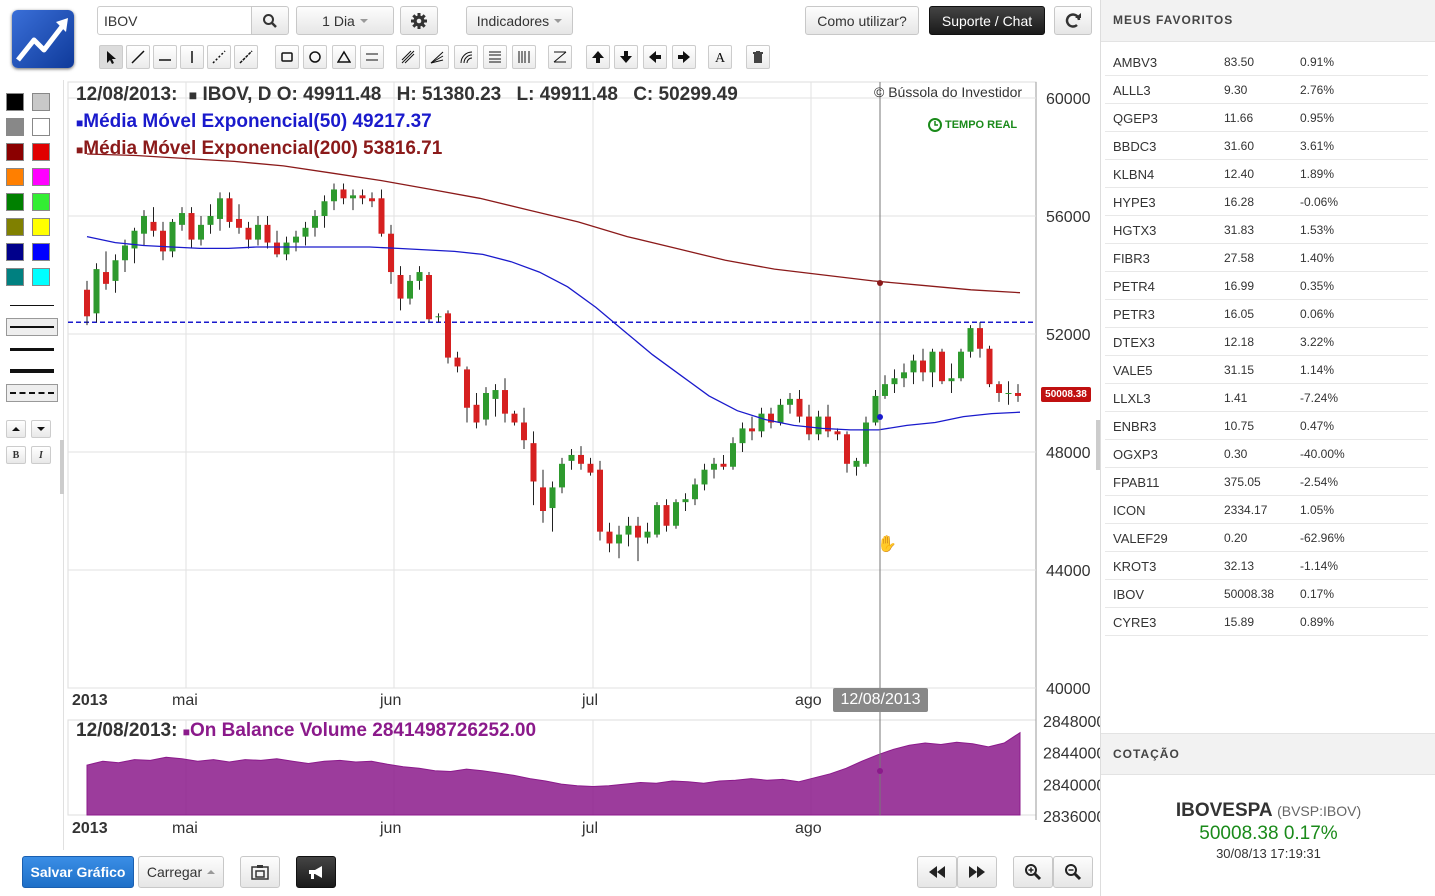 The image size is (1435, 896). What do you see at coordinates (316, 872) in the screenshot?
I see `announce-button` at bounding box center [316, 872].